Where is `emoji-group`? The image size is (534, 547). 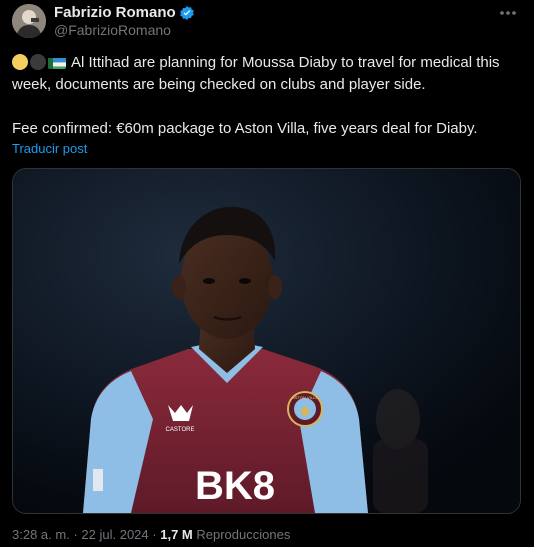
emoji-group is located at coordinates (39, 62).